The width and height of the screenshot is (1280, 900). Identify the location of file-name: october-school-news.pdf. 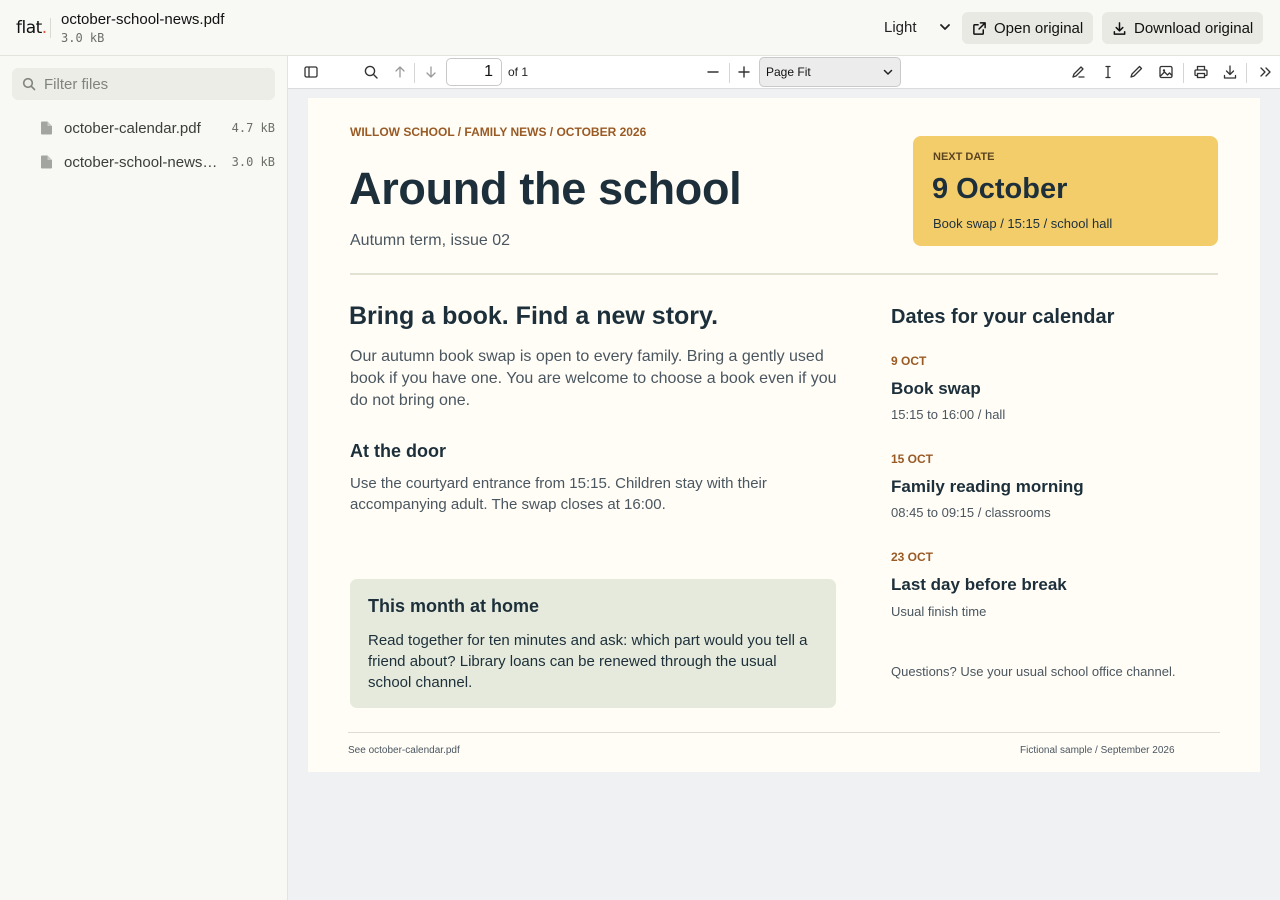
(142, 162).